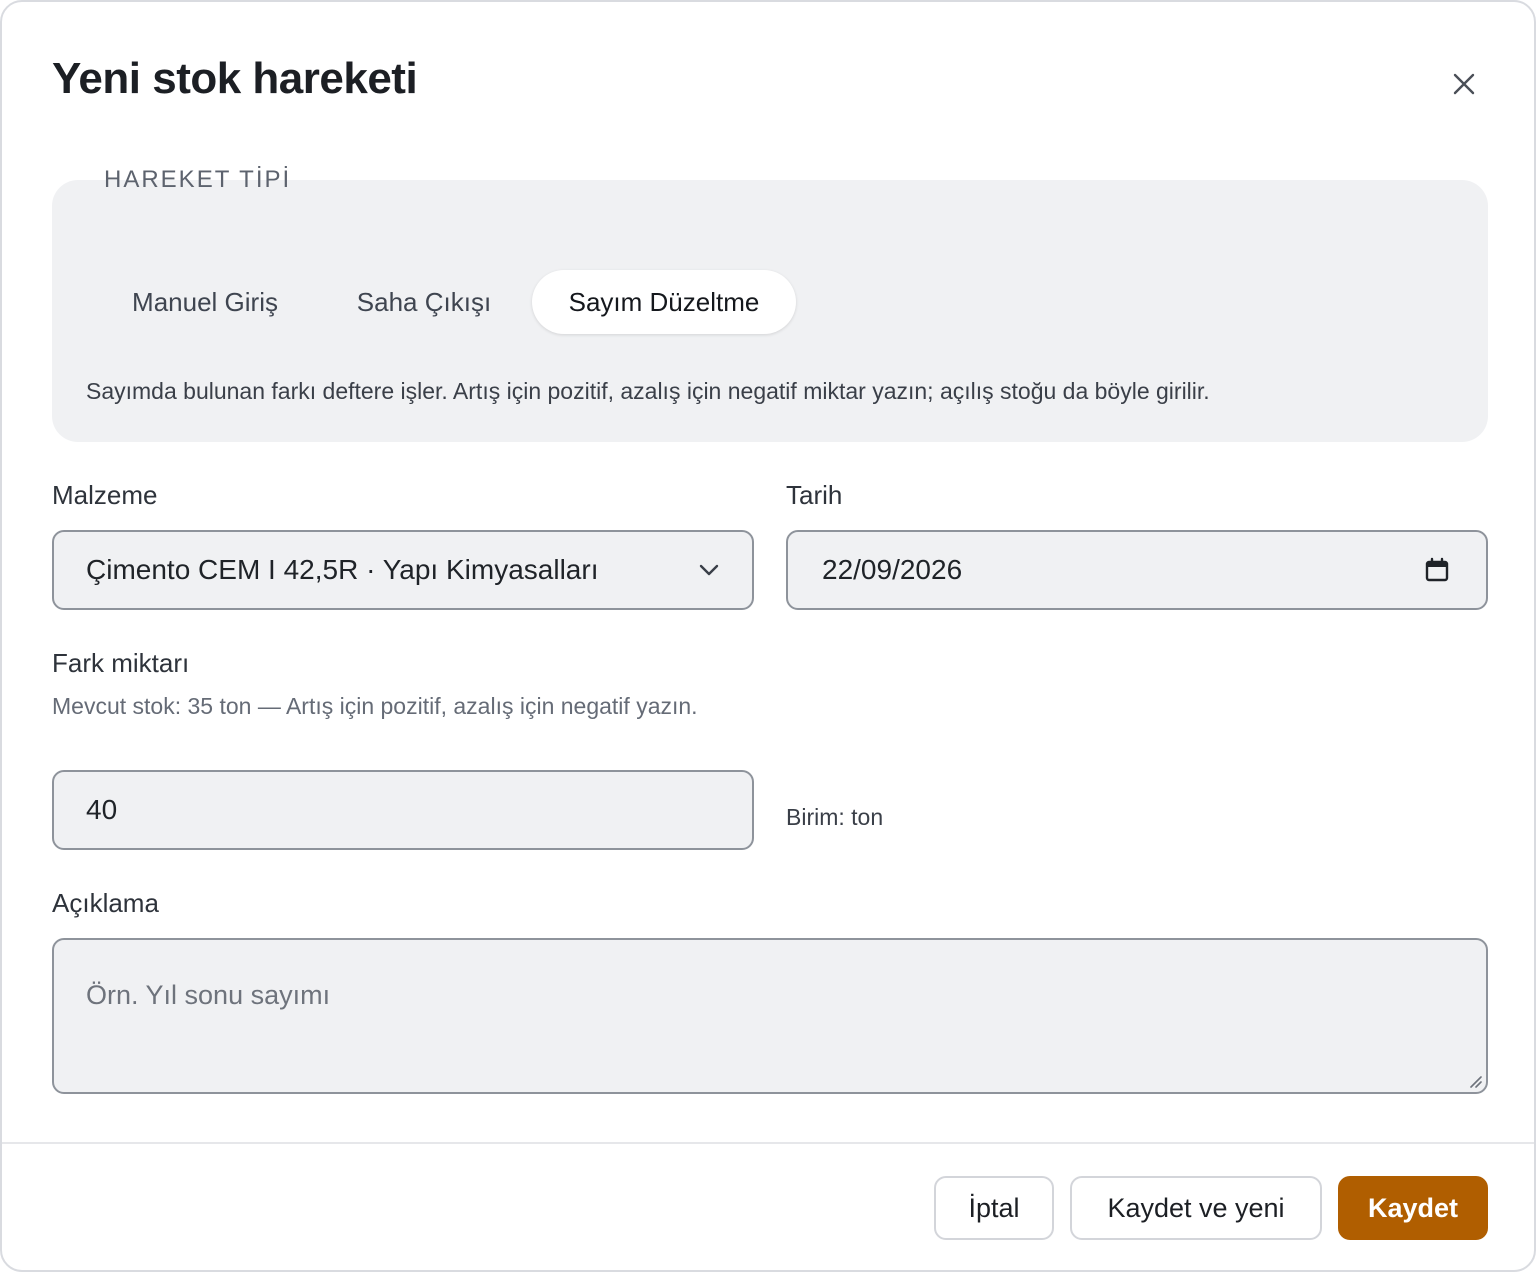  What do you see at coordinates (208, 995) in the screenshot?
I see `description-placeholder: Örn. Yıl sonu sayımı` at bounding box center [208, 995].